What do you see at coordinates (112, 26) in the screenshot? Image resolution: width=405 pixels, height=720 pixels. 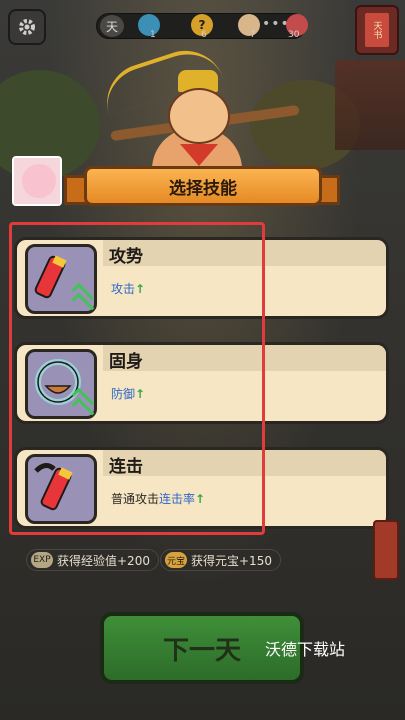 I see `day-badge: 天` at bounding box center [112, 26].